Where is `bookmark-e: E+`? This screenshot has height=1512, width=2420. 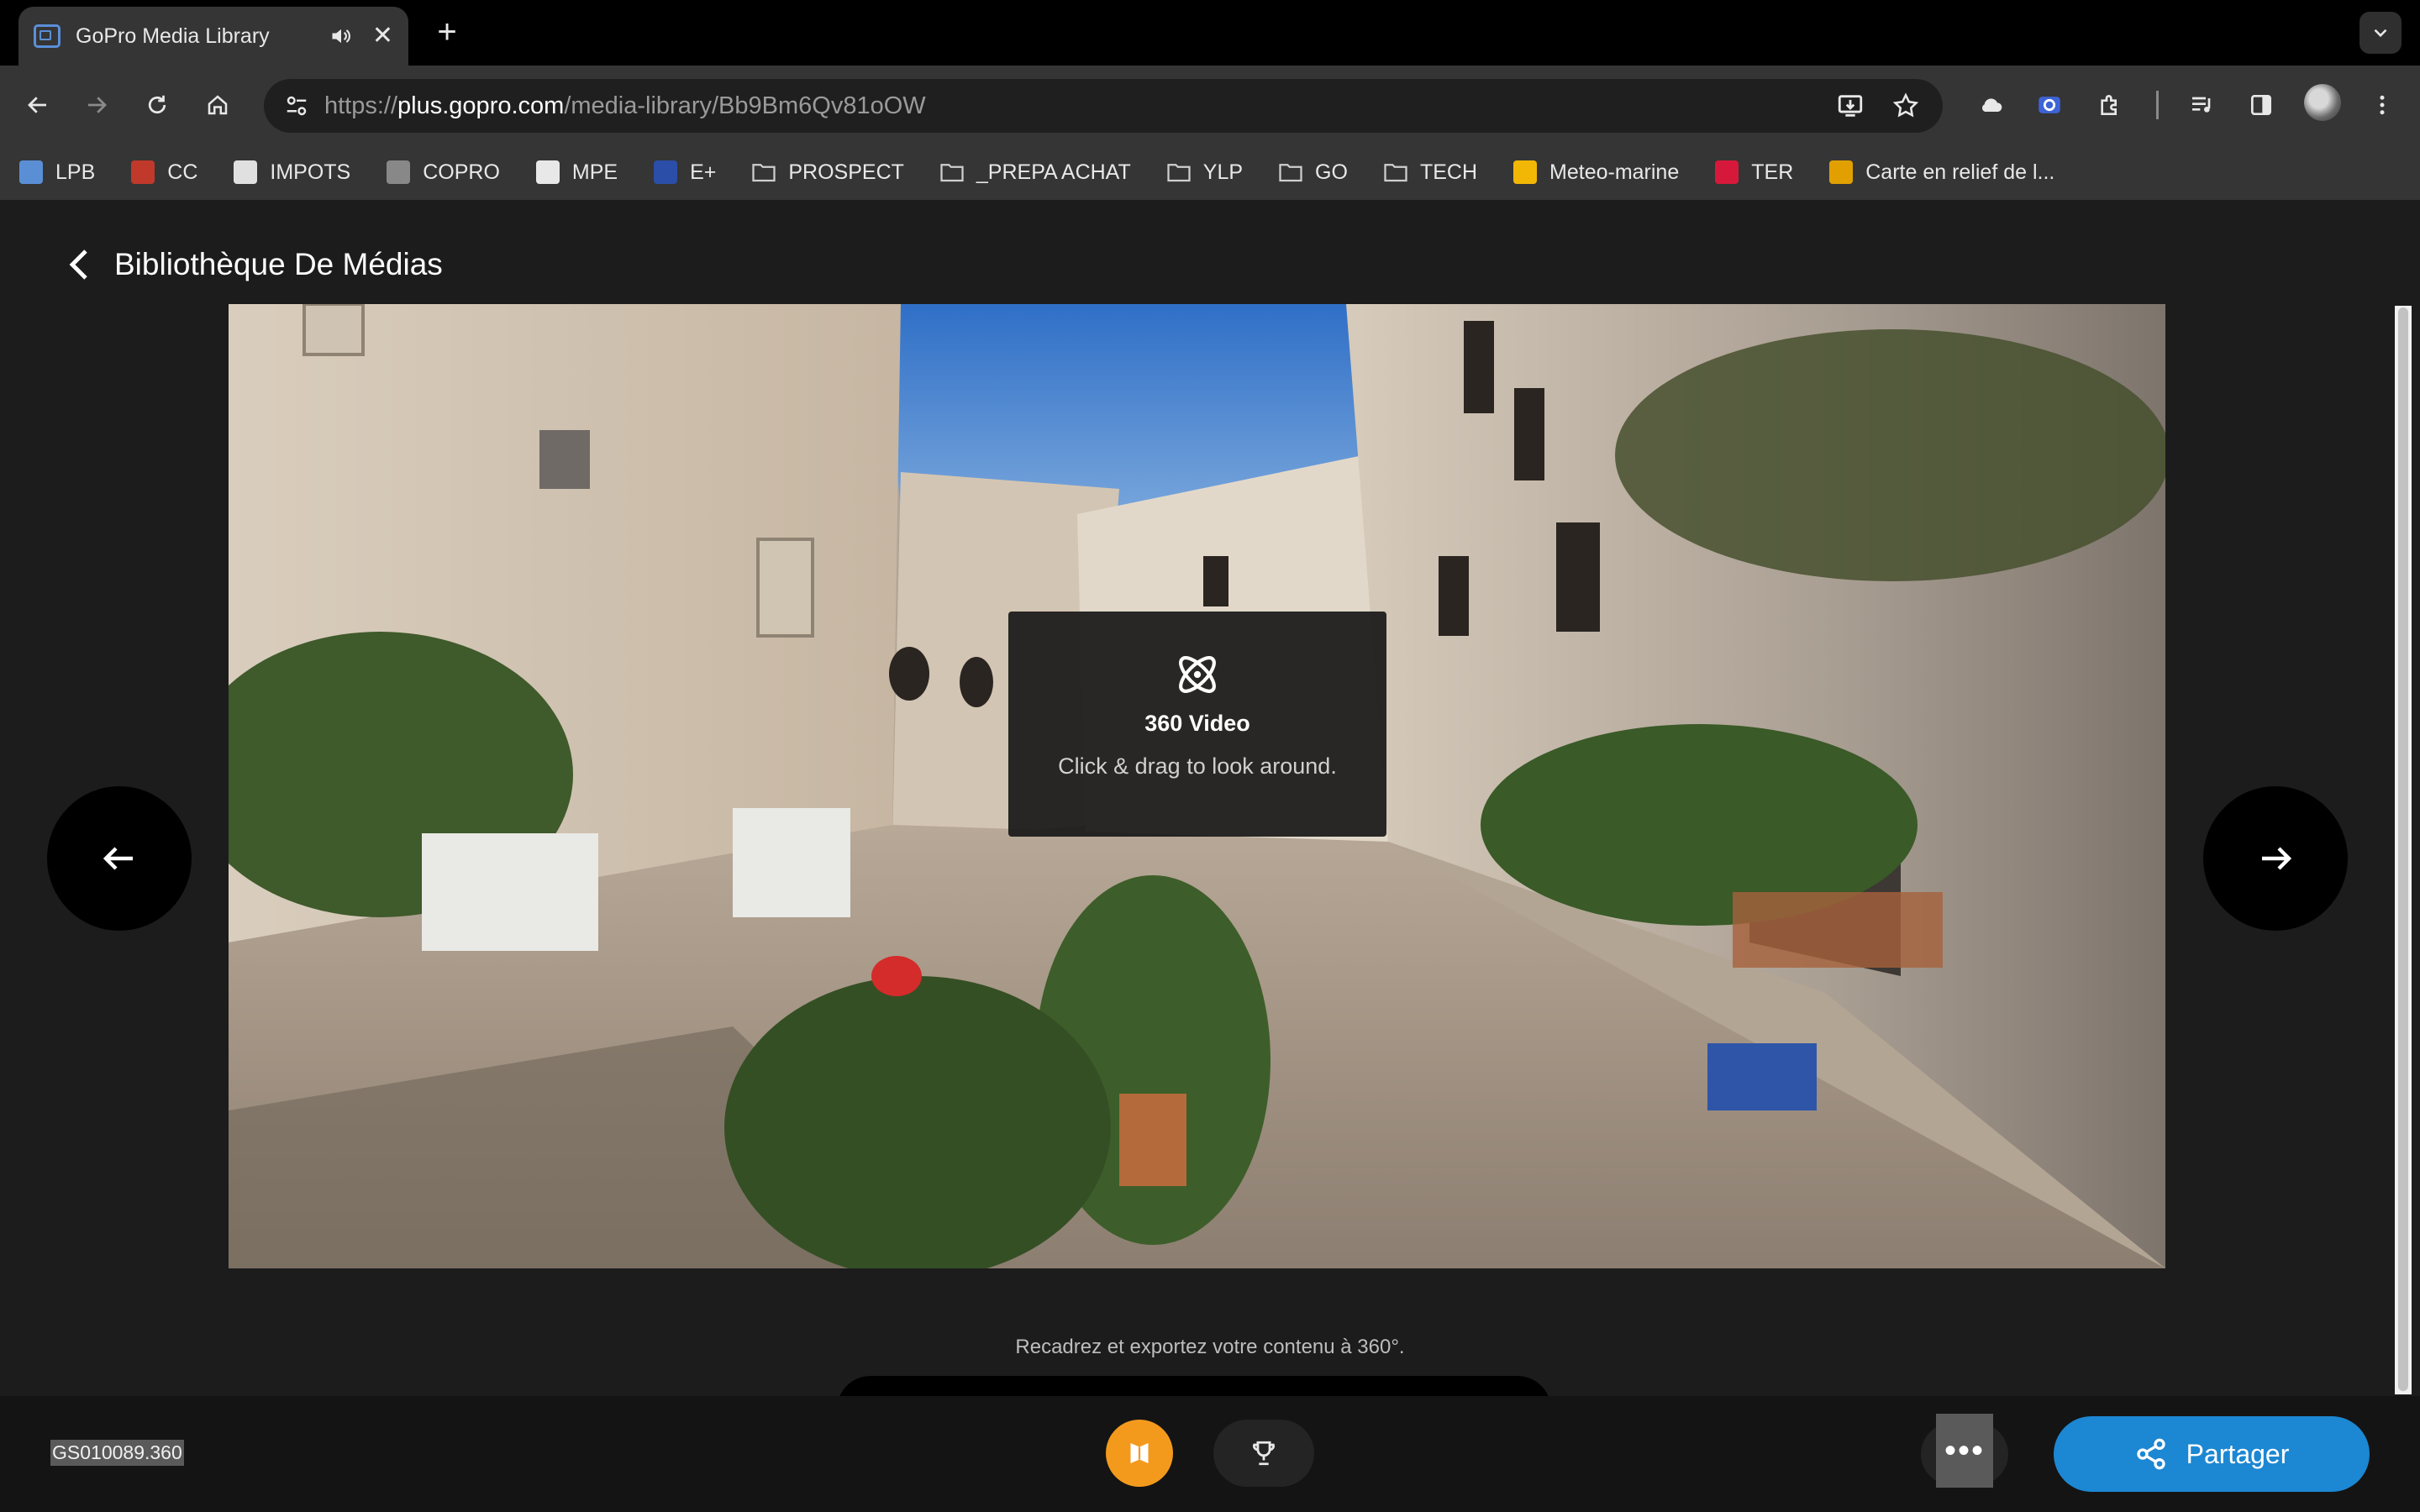 bookmark-e: E+ is located at coordinates (684, 172).